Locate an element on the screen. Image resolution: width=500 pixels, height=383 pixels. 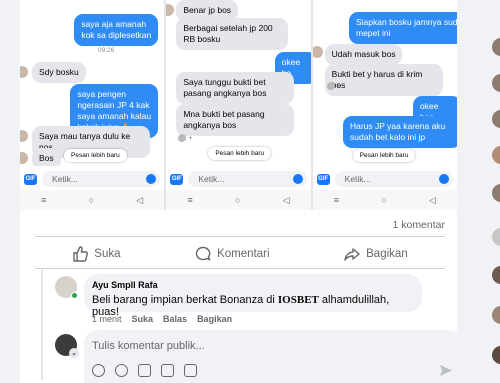
comment-share-link: Bagikan is located at coordinates (214, 319).